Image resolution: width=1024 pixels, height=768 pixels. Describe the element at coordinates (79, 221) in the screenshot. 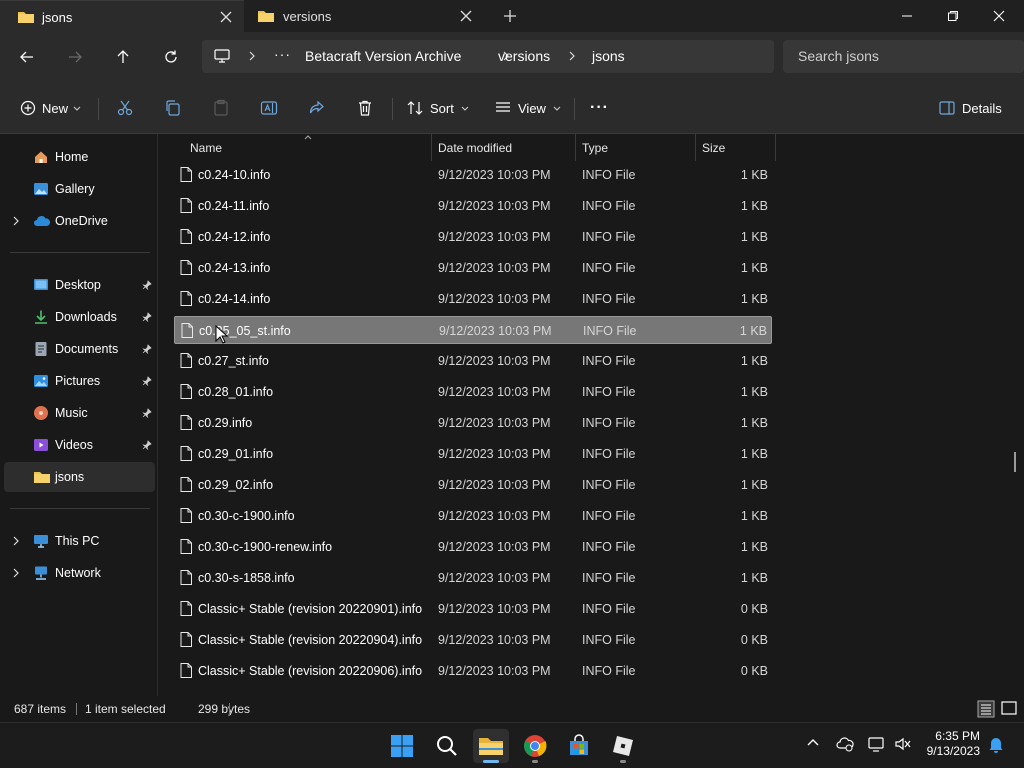

I see `sidebar-item-onedrive: OneDrive` at that location.